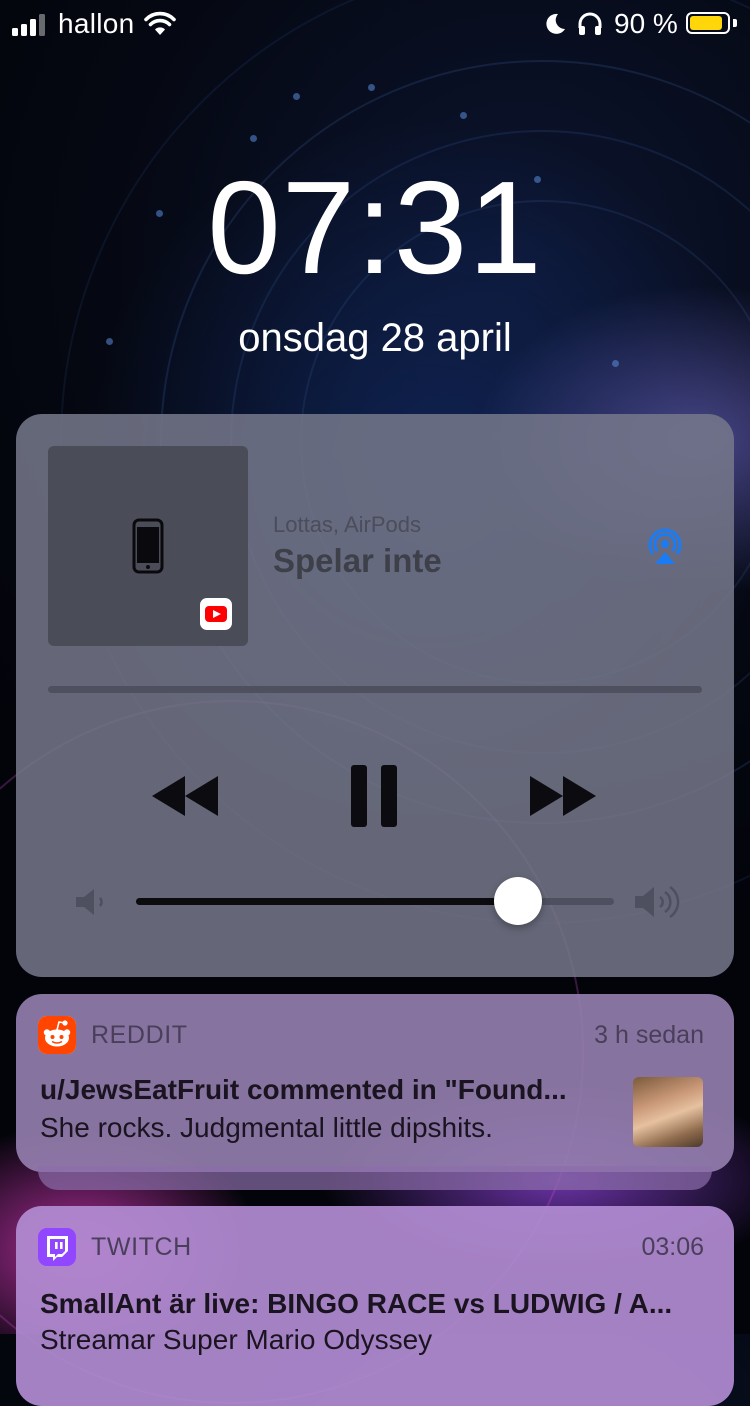 The height and width of the screenshot is (1406, 750). I want to click on notification-app-name: TWITCH, so click(141, 1247).